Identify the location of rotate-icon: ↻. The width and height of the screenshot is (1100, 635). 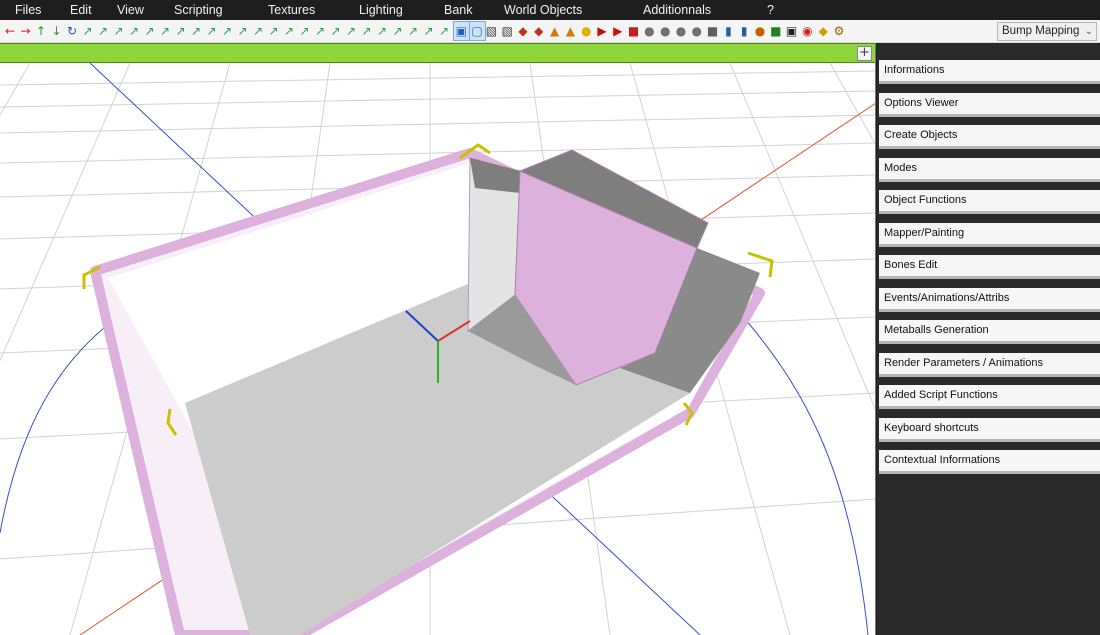
(72, 31).